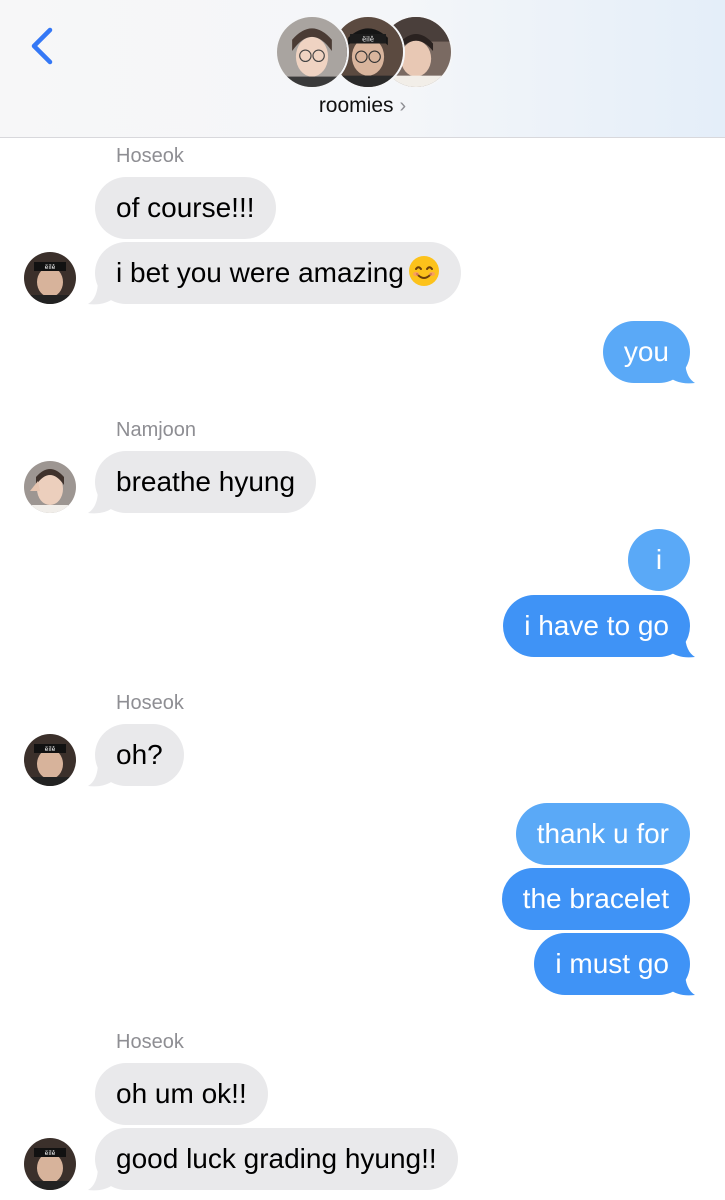 The width and height of the screenshot is (725, 1200). I want to click on incoming-message: i bet you were amazing, so click(278, 273).